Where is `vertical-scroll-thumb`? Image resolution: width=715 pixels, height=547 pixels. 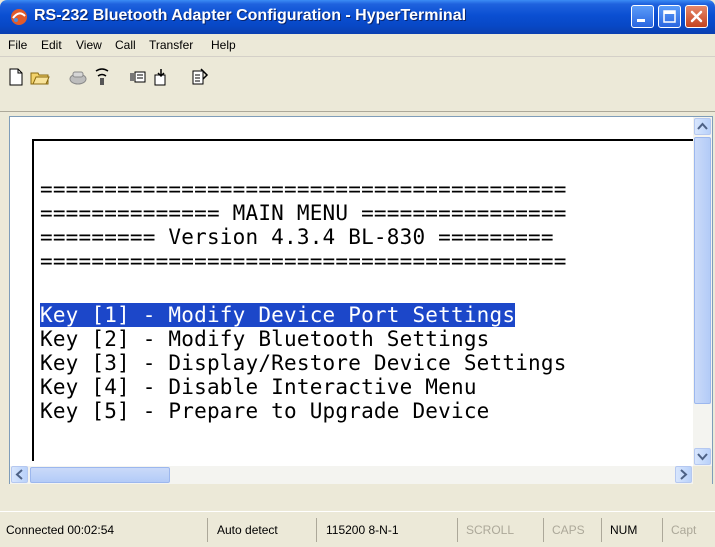 vertical-scroll-thumb is located at coordinates (702, 270).